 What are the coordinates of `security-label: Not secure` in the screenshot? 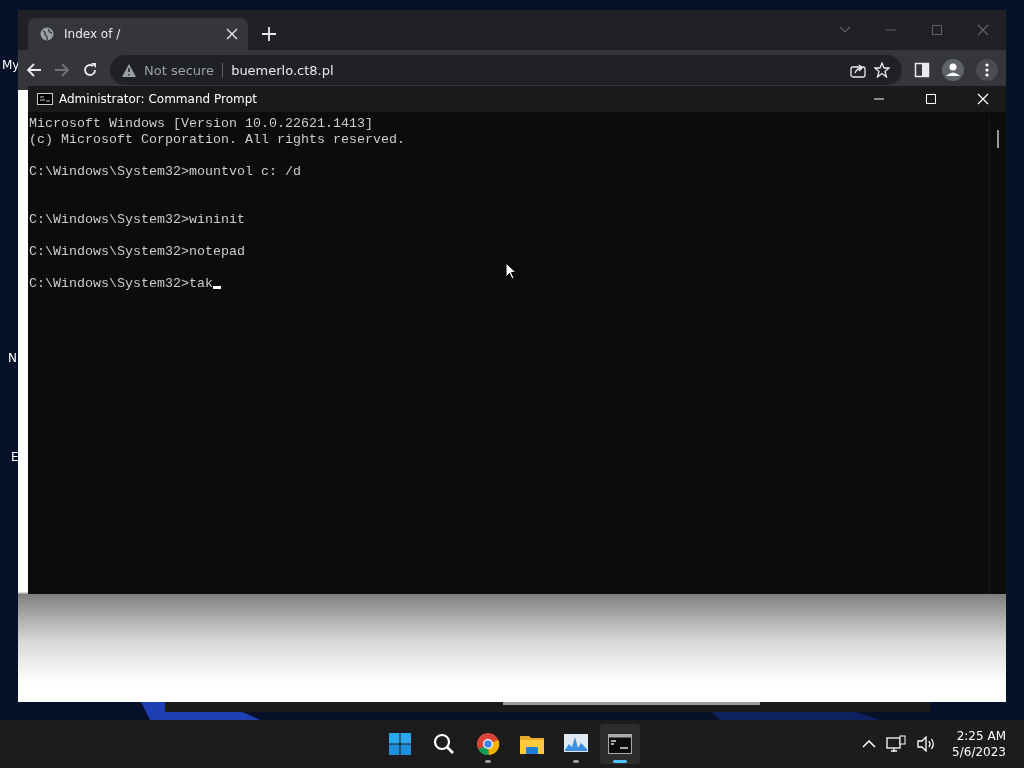 It's located at (184, 70).